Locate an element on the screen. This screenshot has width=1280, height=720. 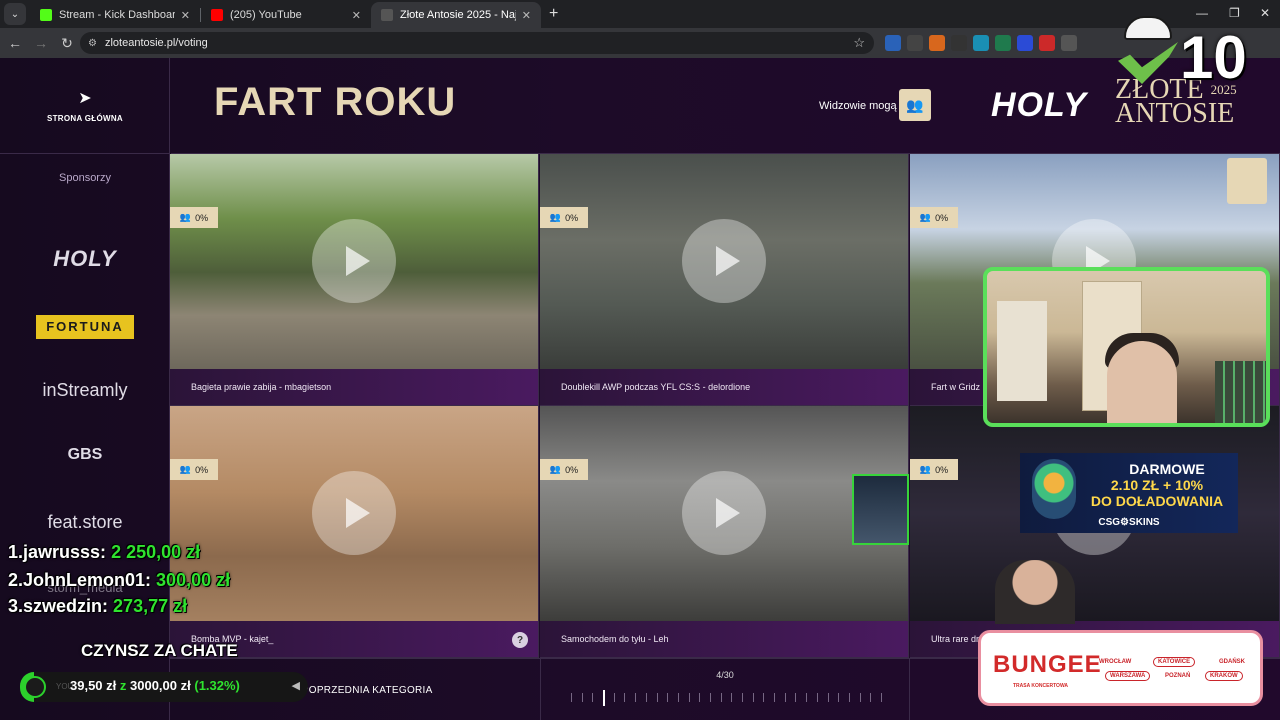
help-icon: ? is located at coordinates (520, 640).